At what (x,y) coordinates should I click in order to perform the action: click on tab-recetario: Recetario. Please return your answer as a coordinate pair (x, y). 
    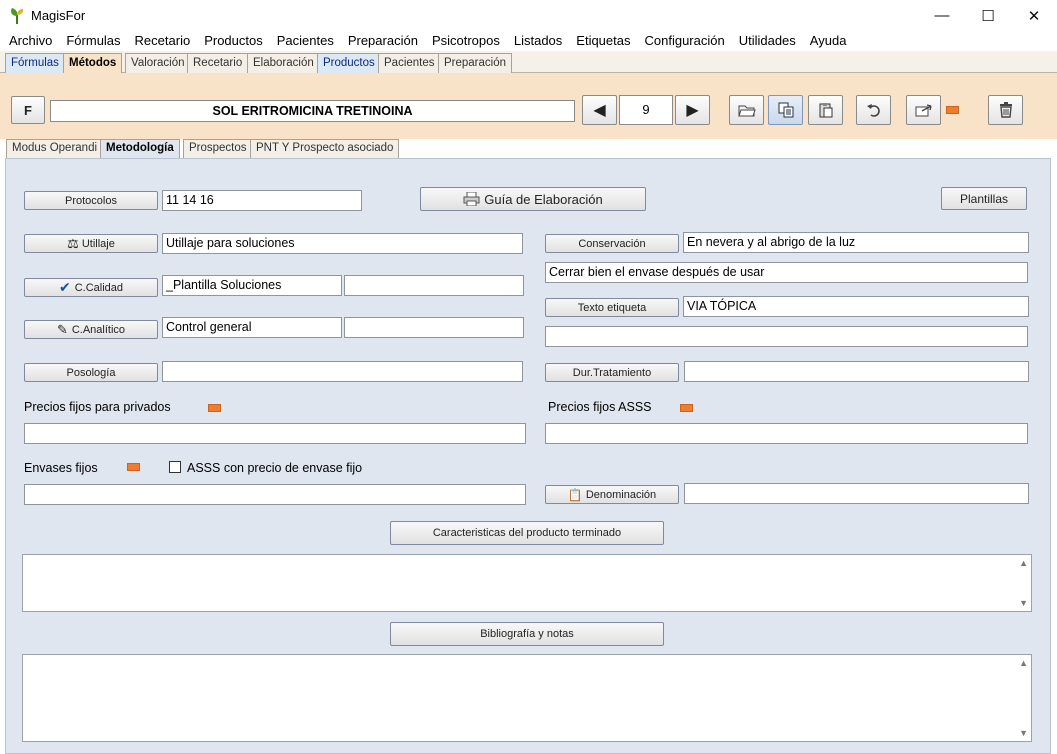
    Looking at the image, I should click on (218, 63).